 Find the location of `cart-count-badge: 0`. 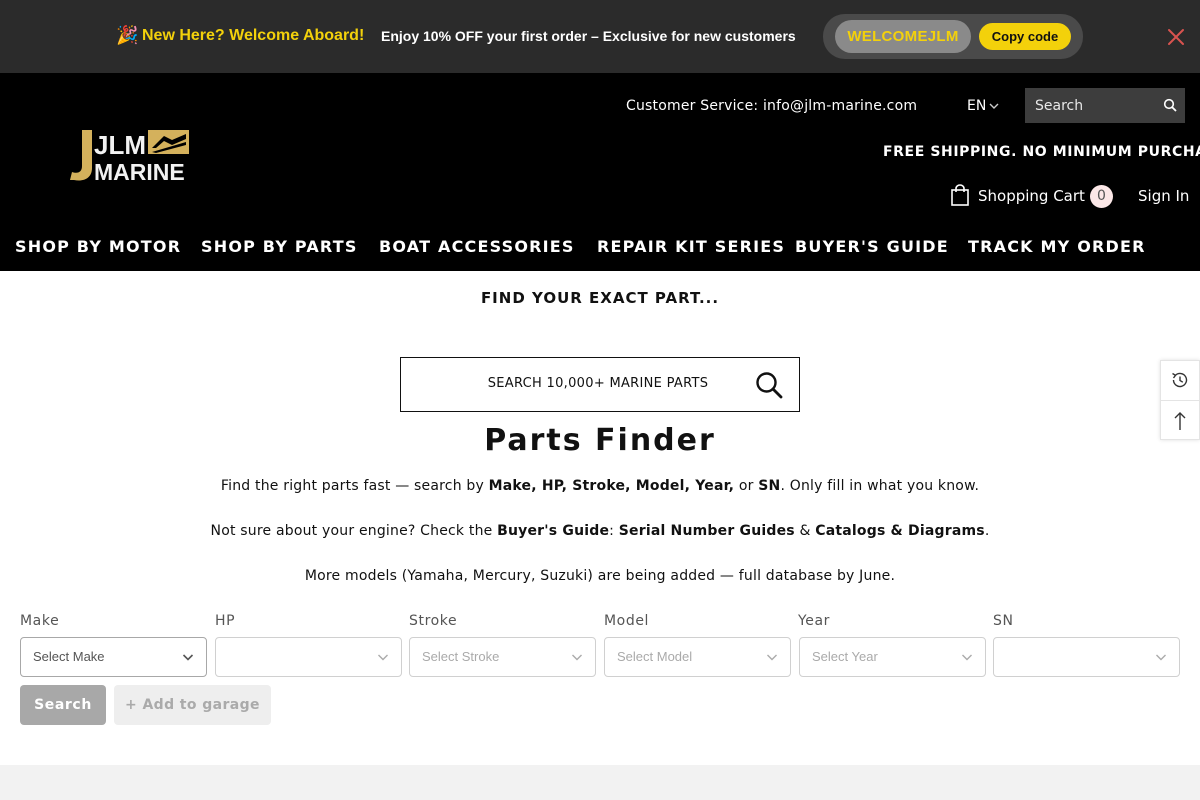

cart-count-badge: 0 is located at coordinates (1101, 196).